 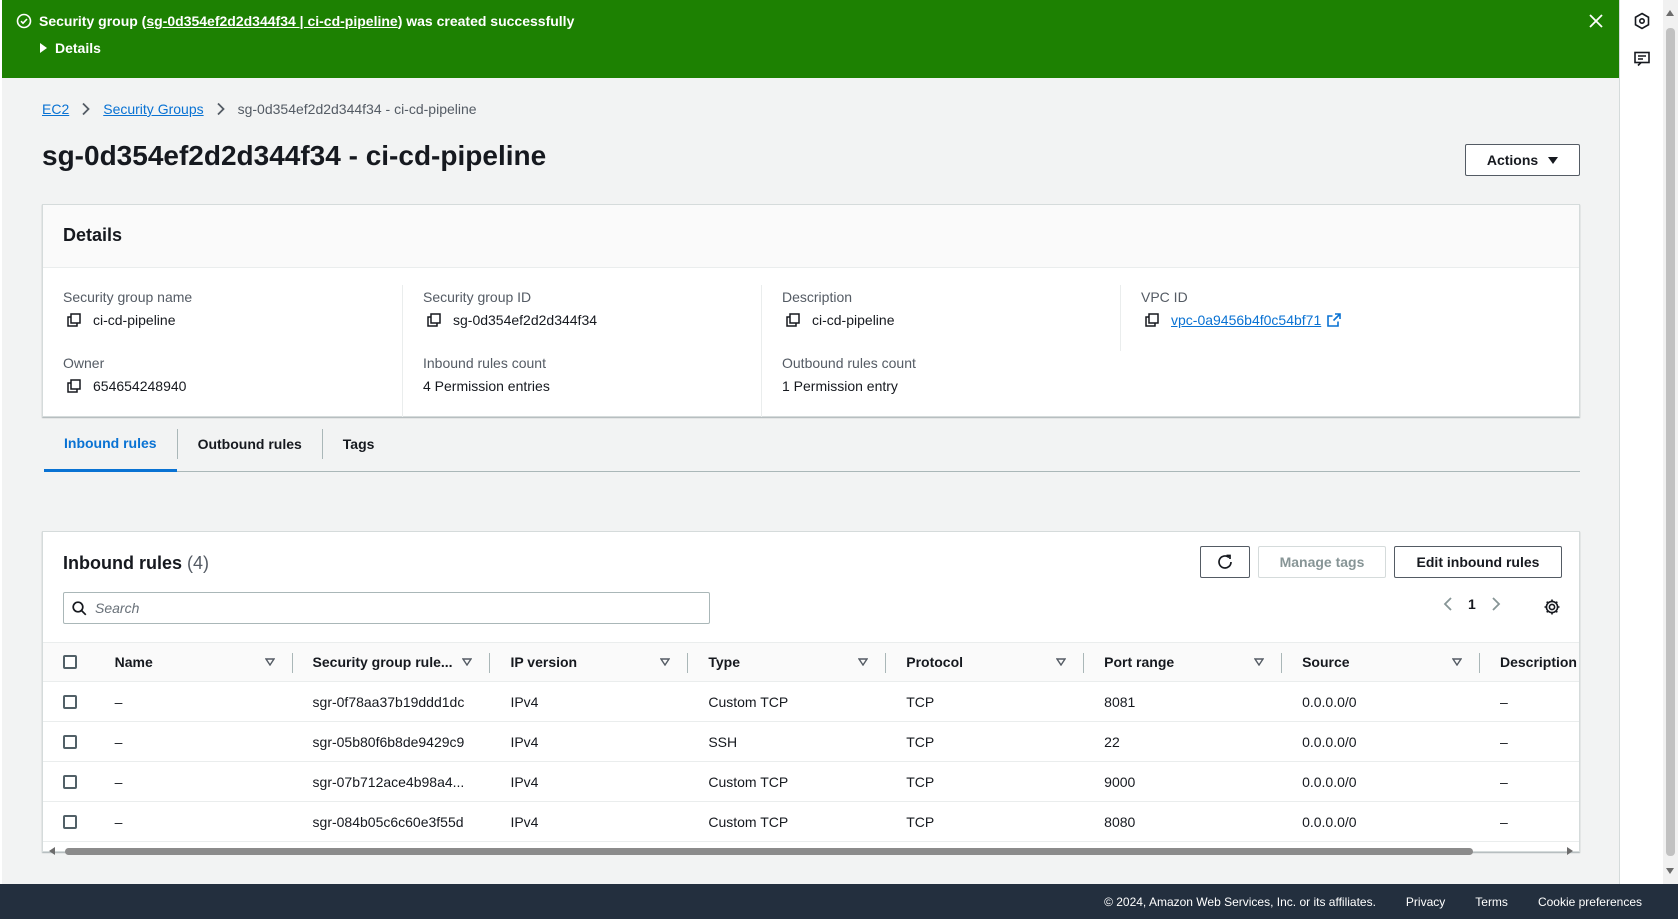 I want to click on footer-cookie-preferences-link: Cookie preferences, so click(x=1590, y=902).